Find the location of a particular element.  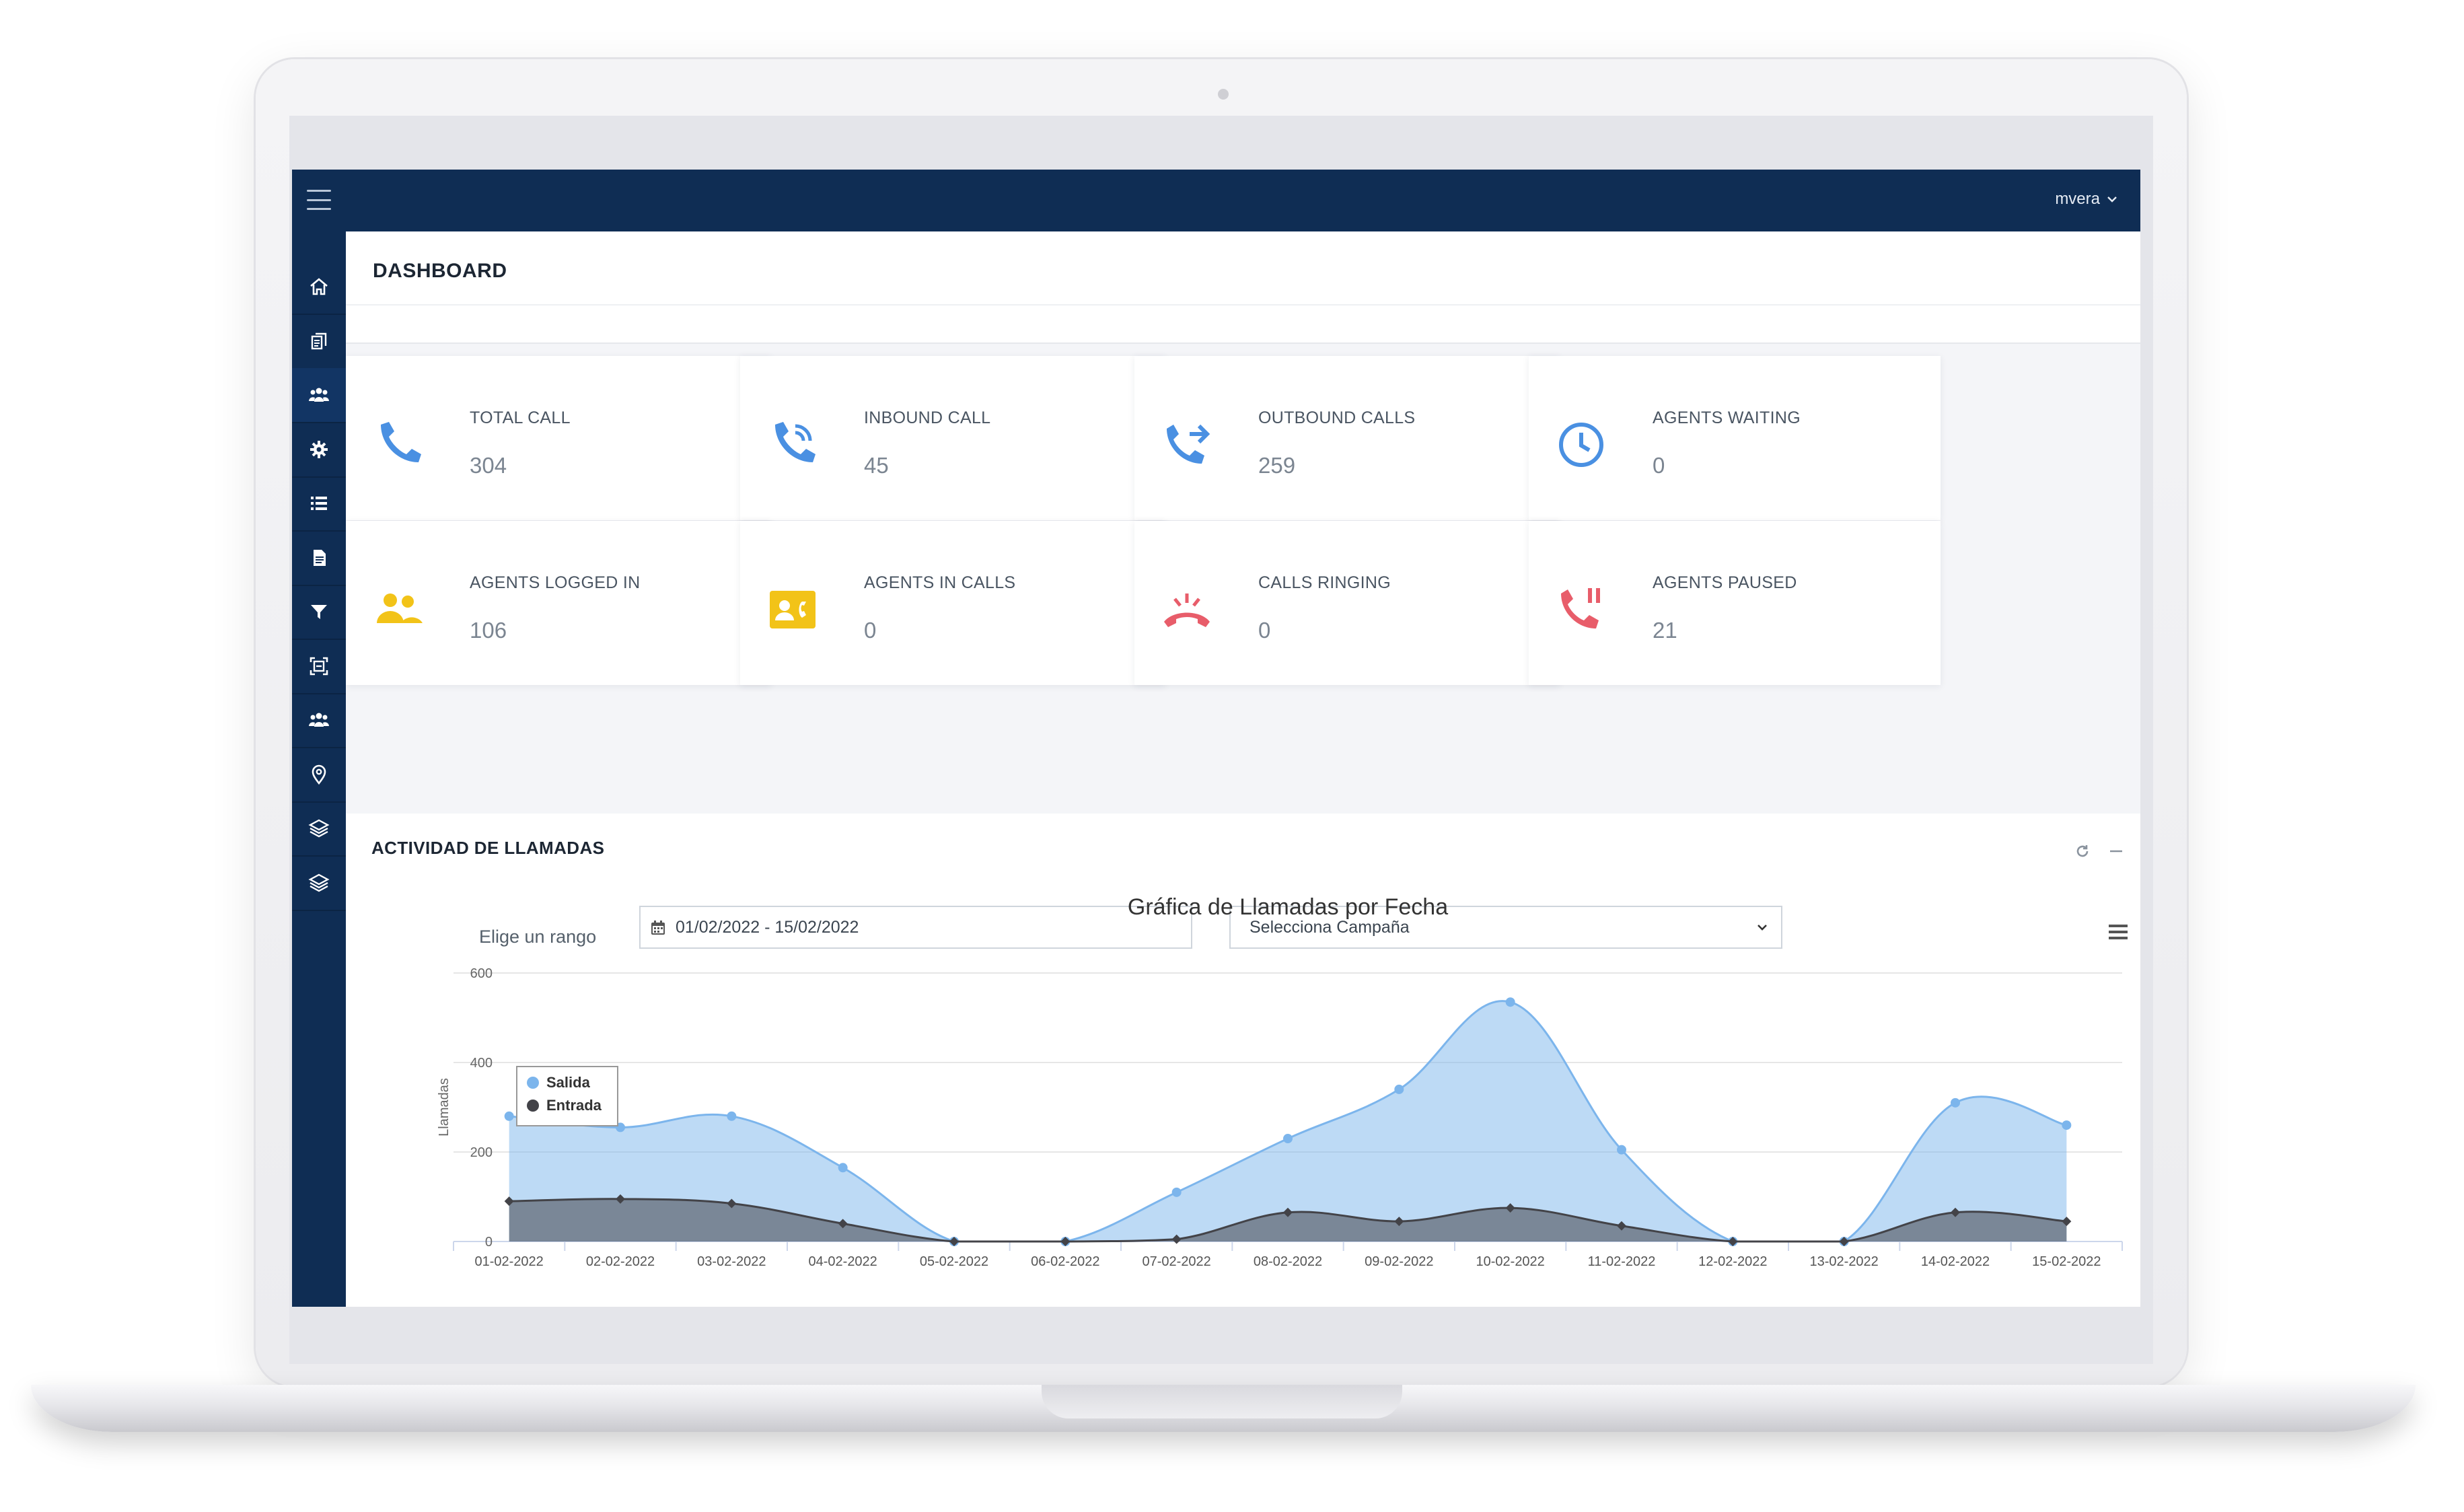

gear-icon is located at coordinates (319, 449).